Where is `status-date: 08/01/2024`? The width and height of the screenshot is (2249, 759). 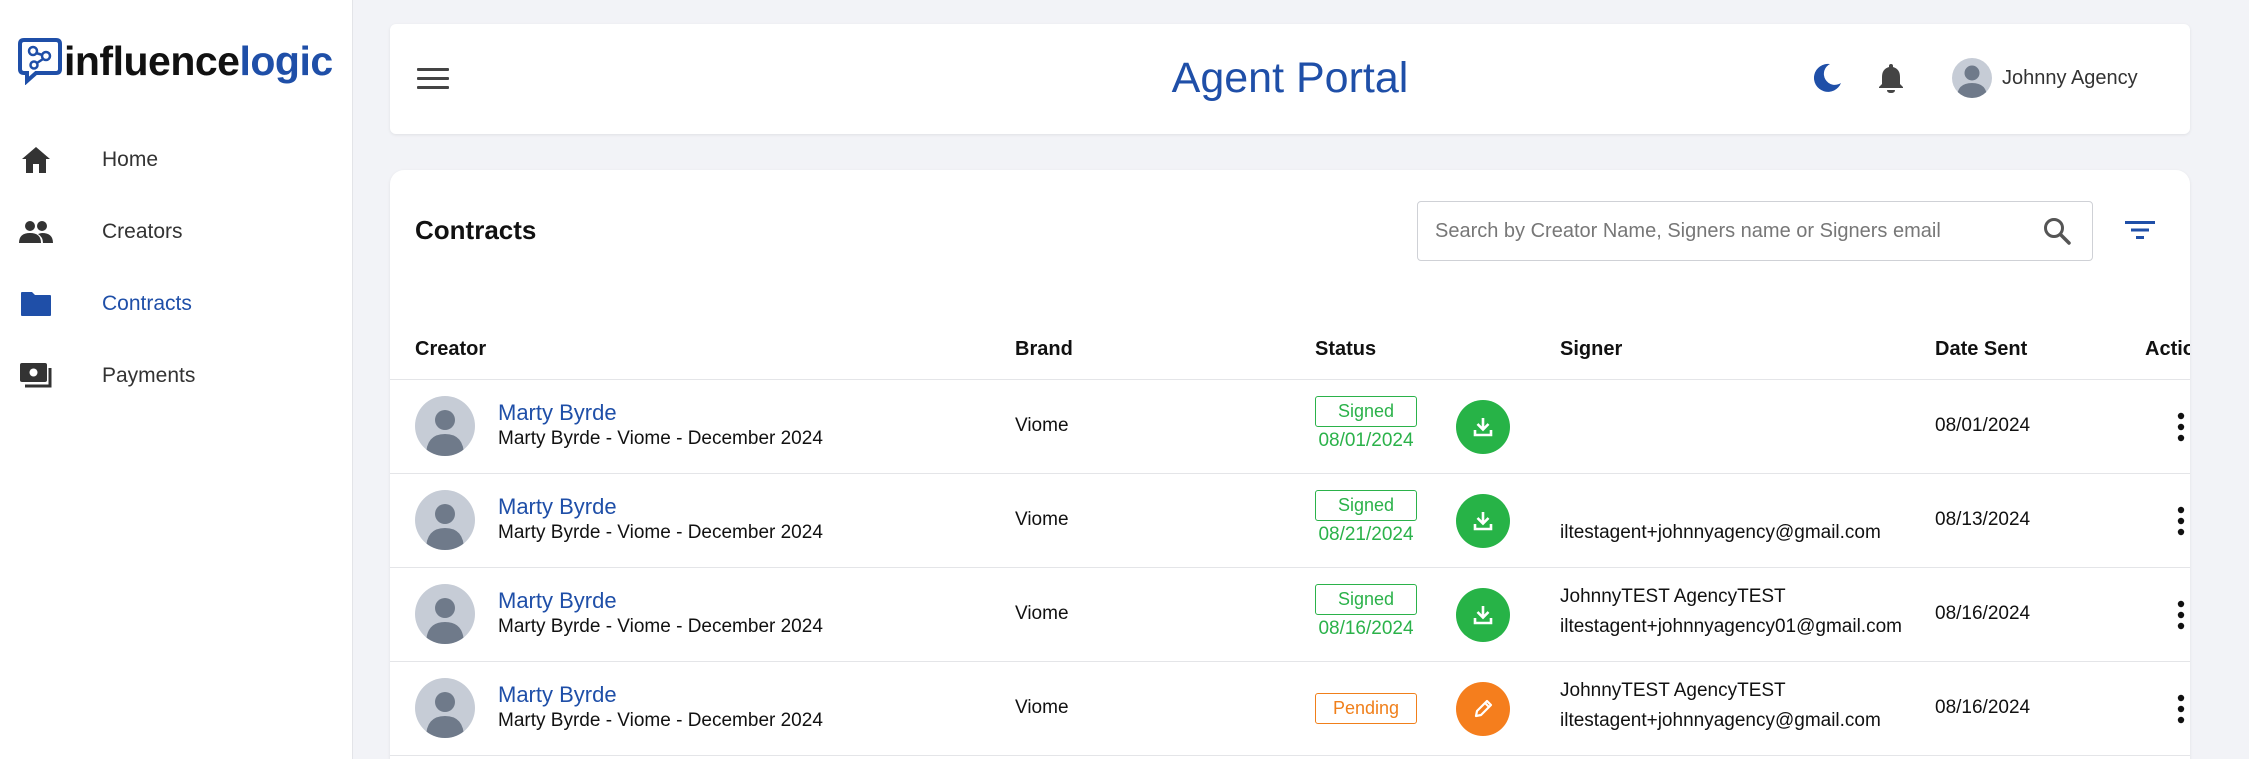 status-date: 08/01/2024 is located at coordinates (1366, 440).